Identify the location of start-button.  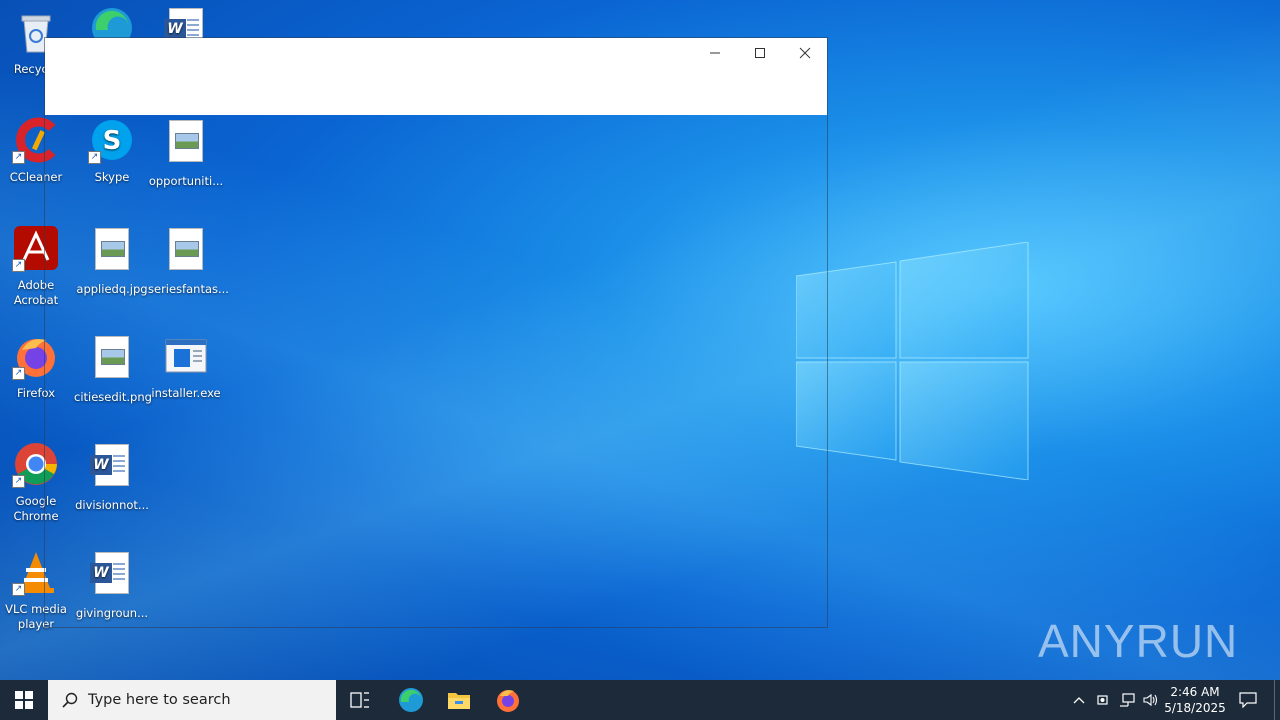
(24, 700).